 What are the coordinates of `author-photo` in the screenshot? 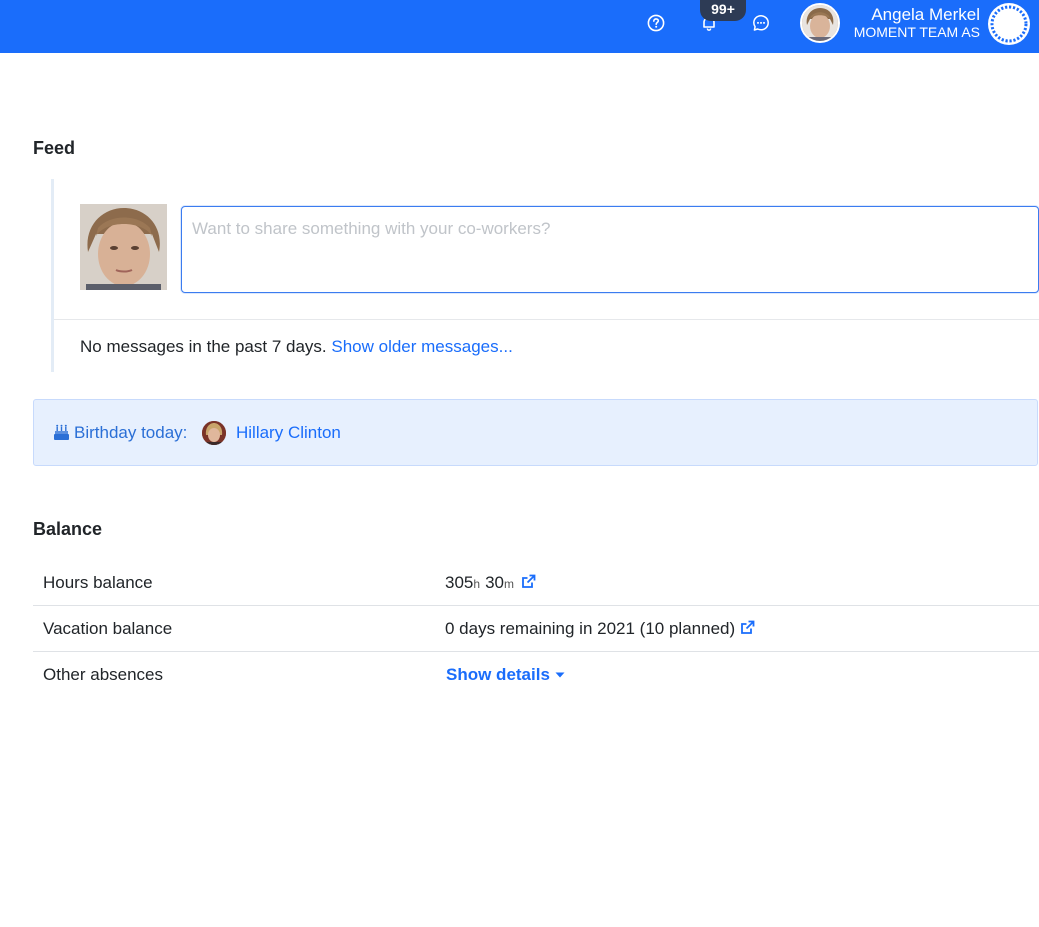 It's located at (123, 247).